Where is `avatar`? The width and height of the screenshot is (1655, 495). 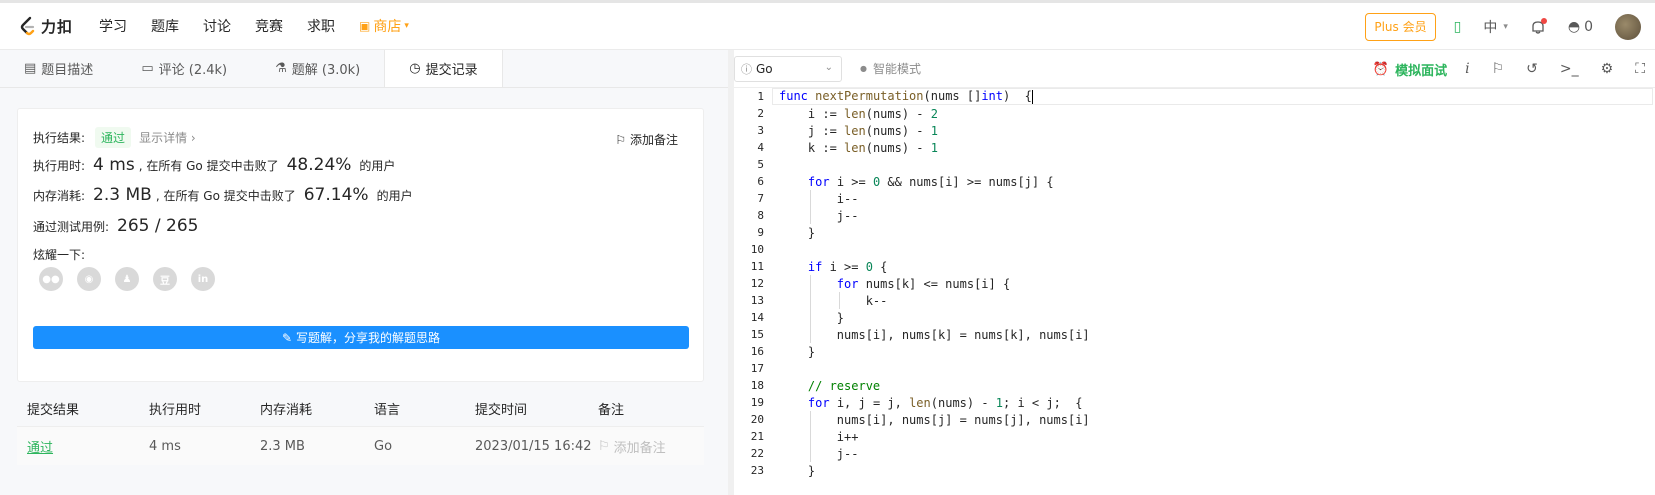
avatar is located at coordinates (1628, 26).